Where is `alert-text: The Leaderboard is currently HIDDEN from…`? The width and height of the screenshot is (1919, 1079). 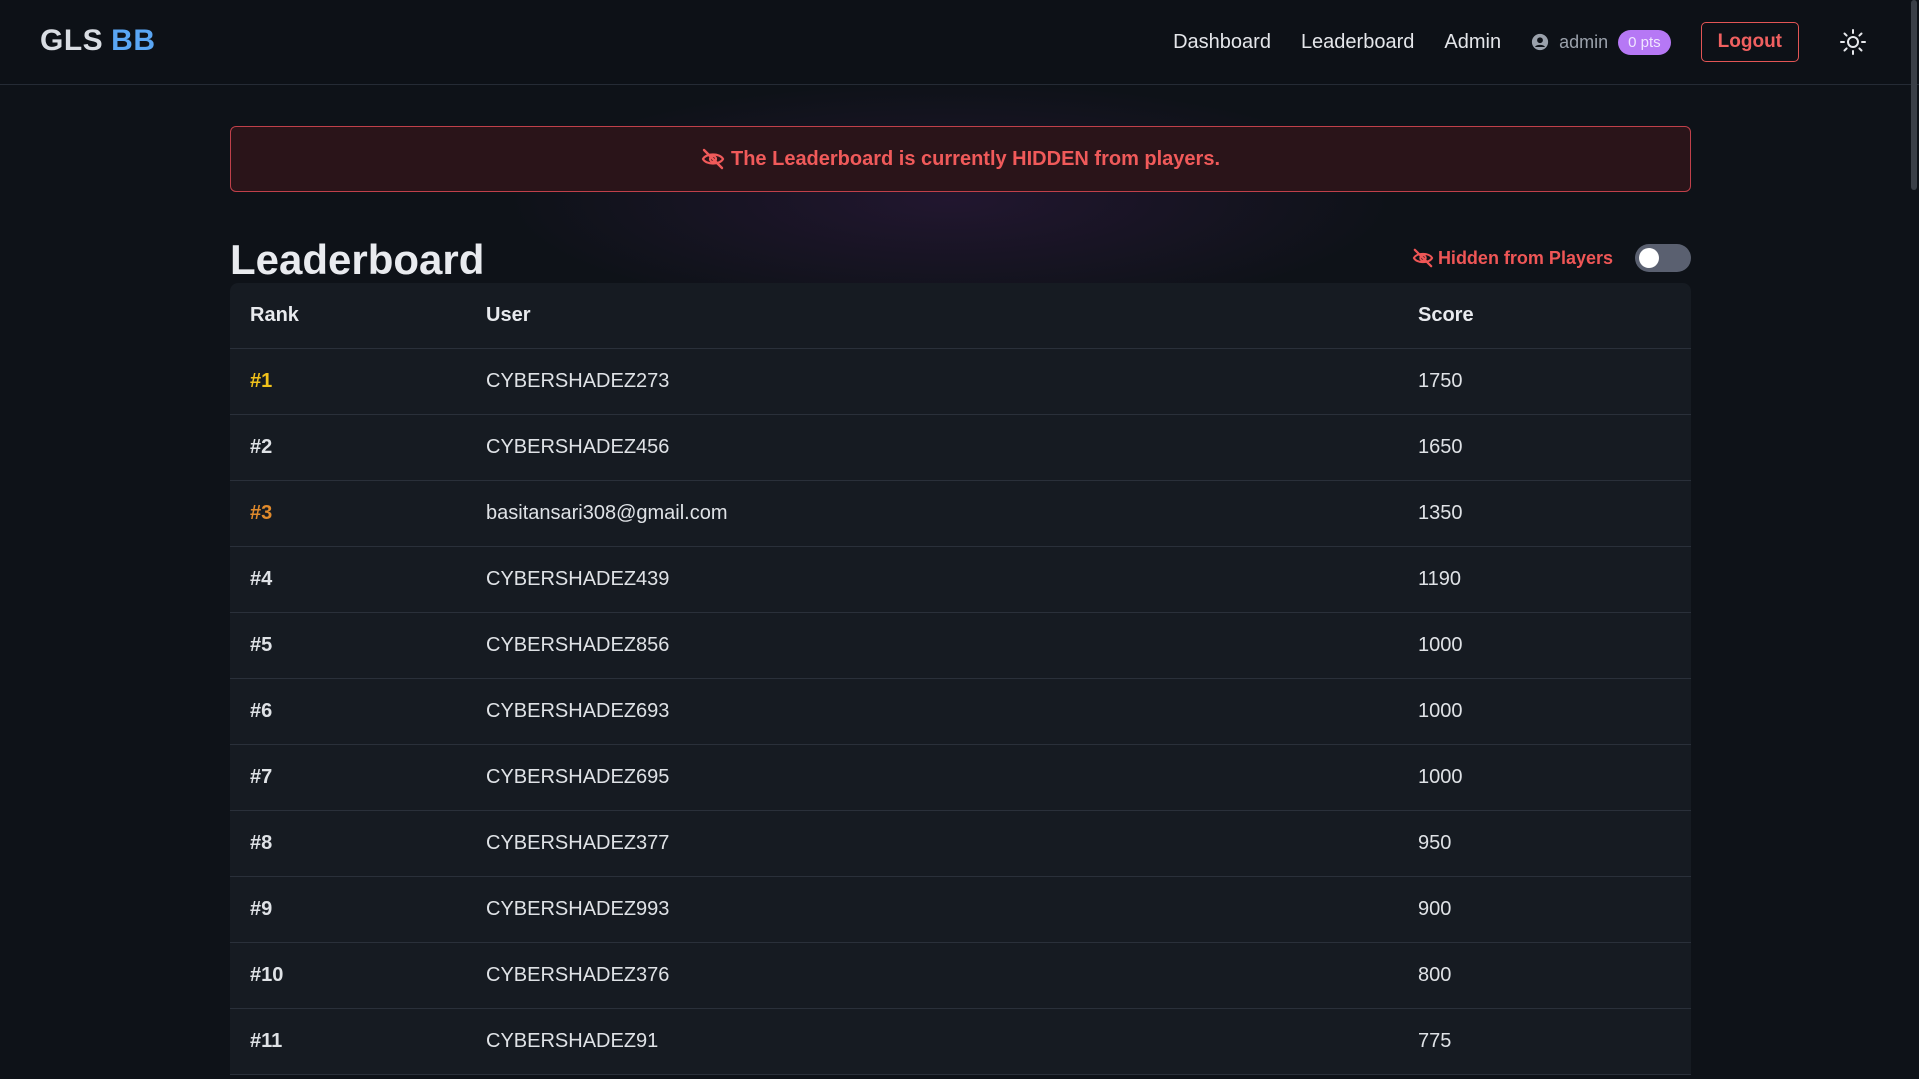
alert-text: The Leaderboard is currently HIDDEN from… is located at coordinates (975, 158).